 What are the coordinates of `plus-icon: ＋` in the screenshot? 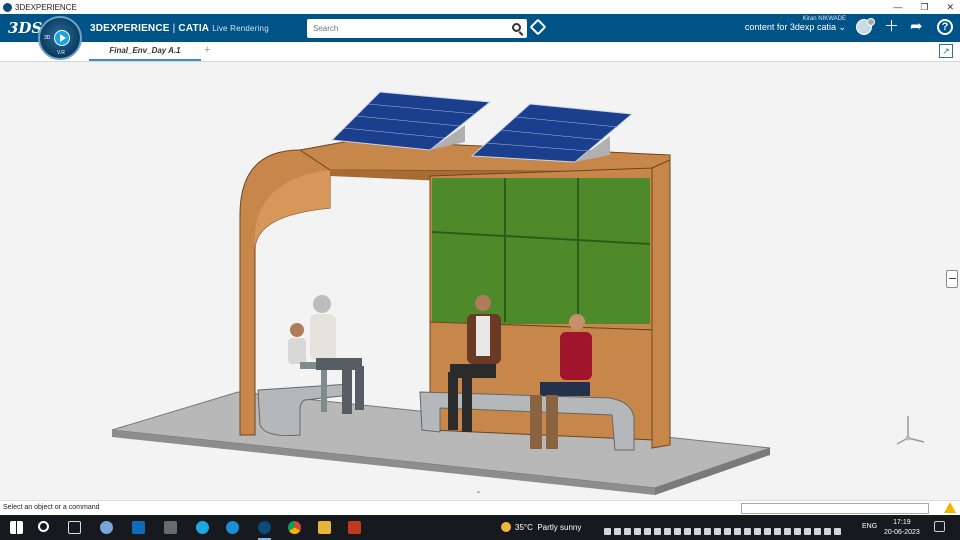 It's located at (891, 27).